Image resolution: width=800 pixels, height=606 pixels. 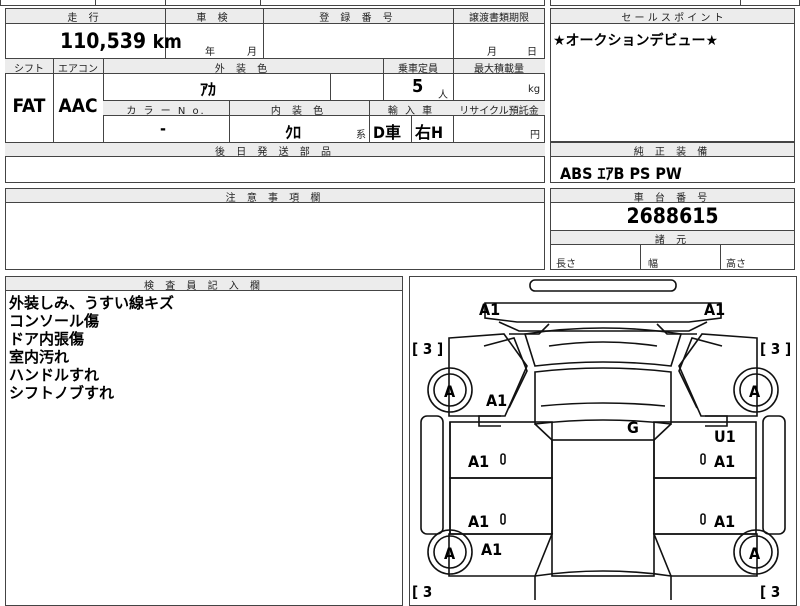 What do you see at coordinates (361, 135) in the screenshot?
I see `int-color-suffix: 系` at bounding box center [361, 135].